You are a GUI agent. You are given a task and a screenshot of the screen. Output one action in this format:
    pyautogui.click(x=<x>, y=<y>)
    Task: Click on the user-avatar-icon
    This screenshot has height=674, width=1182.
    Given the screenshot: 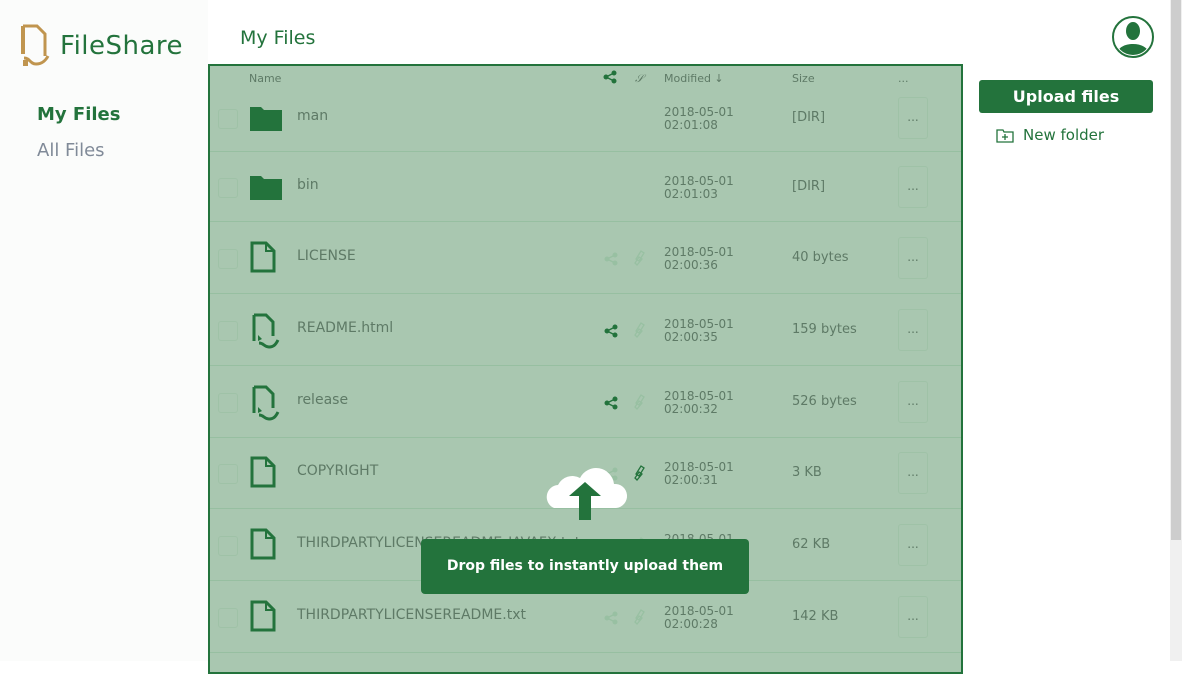 What is the action you would take?
    pyautogui.click(x=1133, y=37)
    